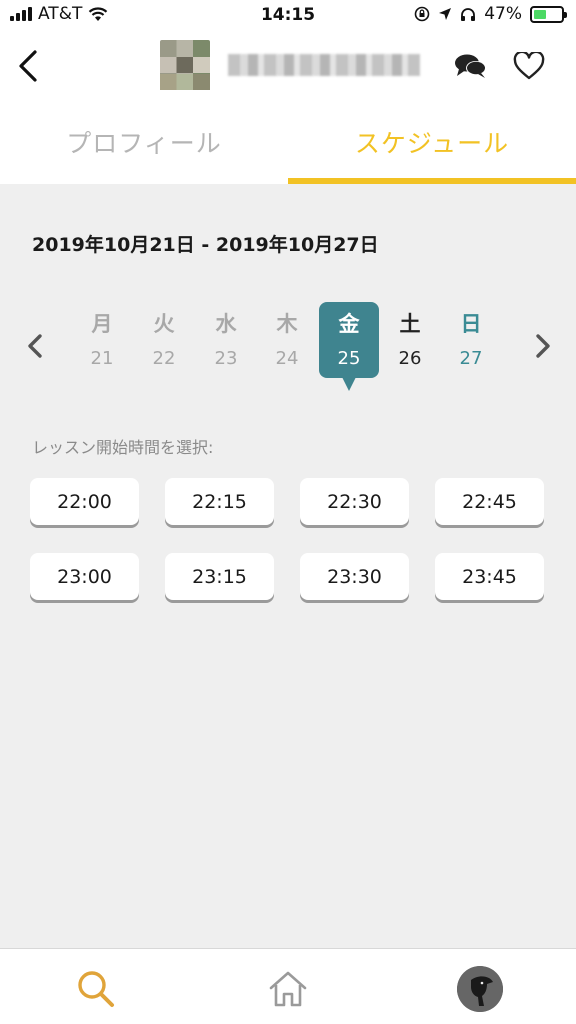  Describe the element at coordinates (102, 324) in the screenshot. I see `day-of-week: 月` at that location.